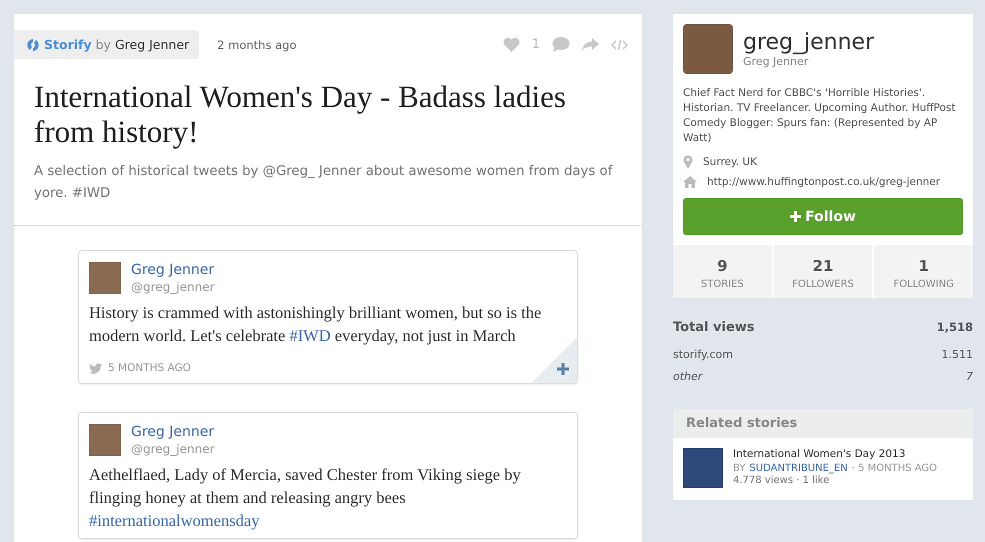 The height and width of the screenshot is (542, 985). I want to click on profile-username: greg_jenner, so click(808, 42).